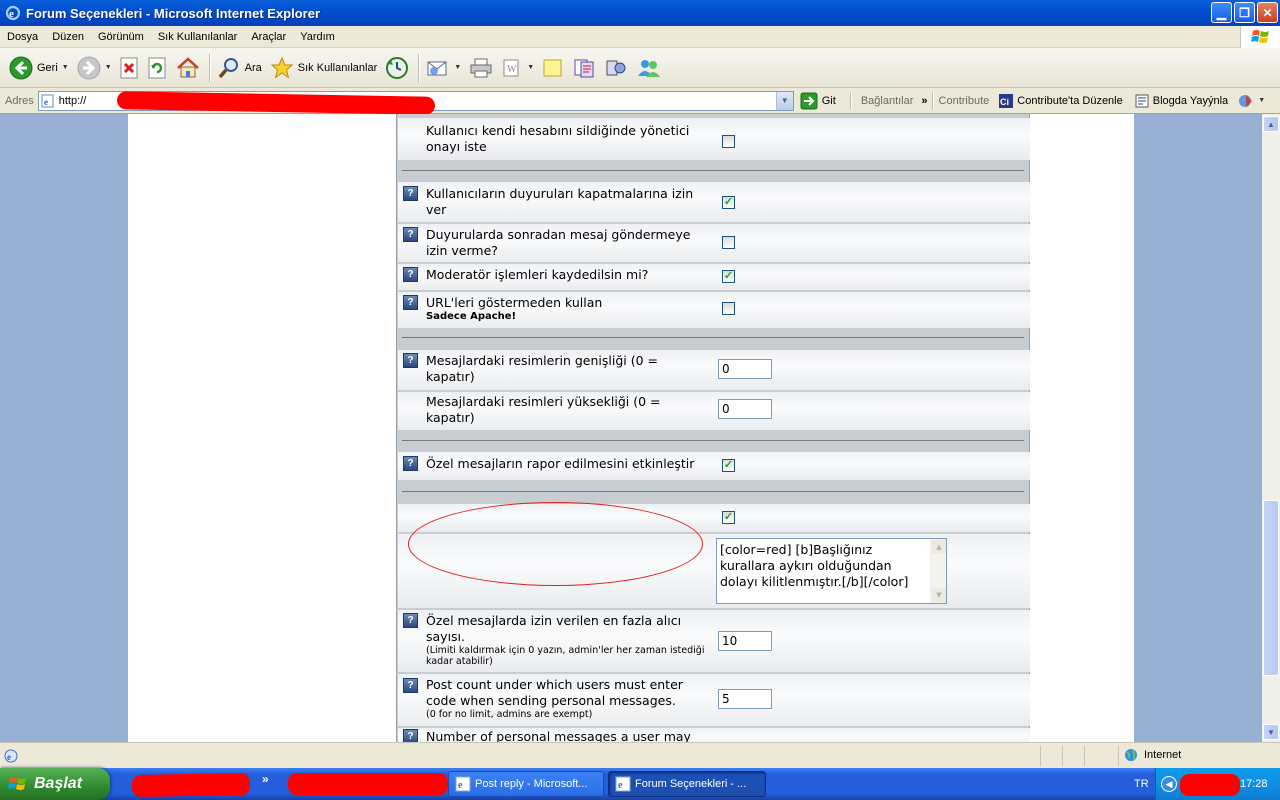 The image size is (1280, 800). What do you see at coordinates (584, 68) in the screenshot?
I see `messenger-button` at bounding box center [584, 68].